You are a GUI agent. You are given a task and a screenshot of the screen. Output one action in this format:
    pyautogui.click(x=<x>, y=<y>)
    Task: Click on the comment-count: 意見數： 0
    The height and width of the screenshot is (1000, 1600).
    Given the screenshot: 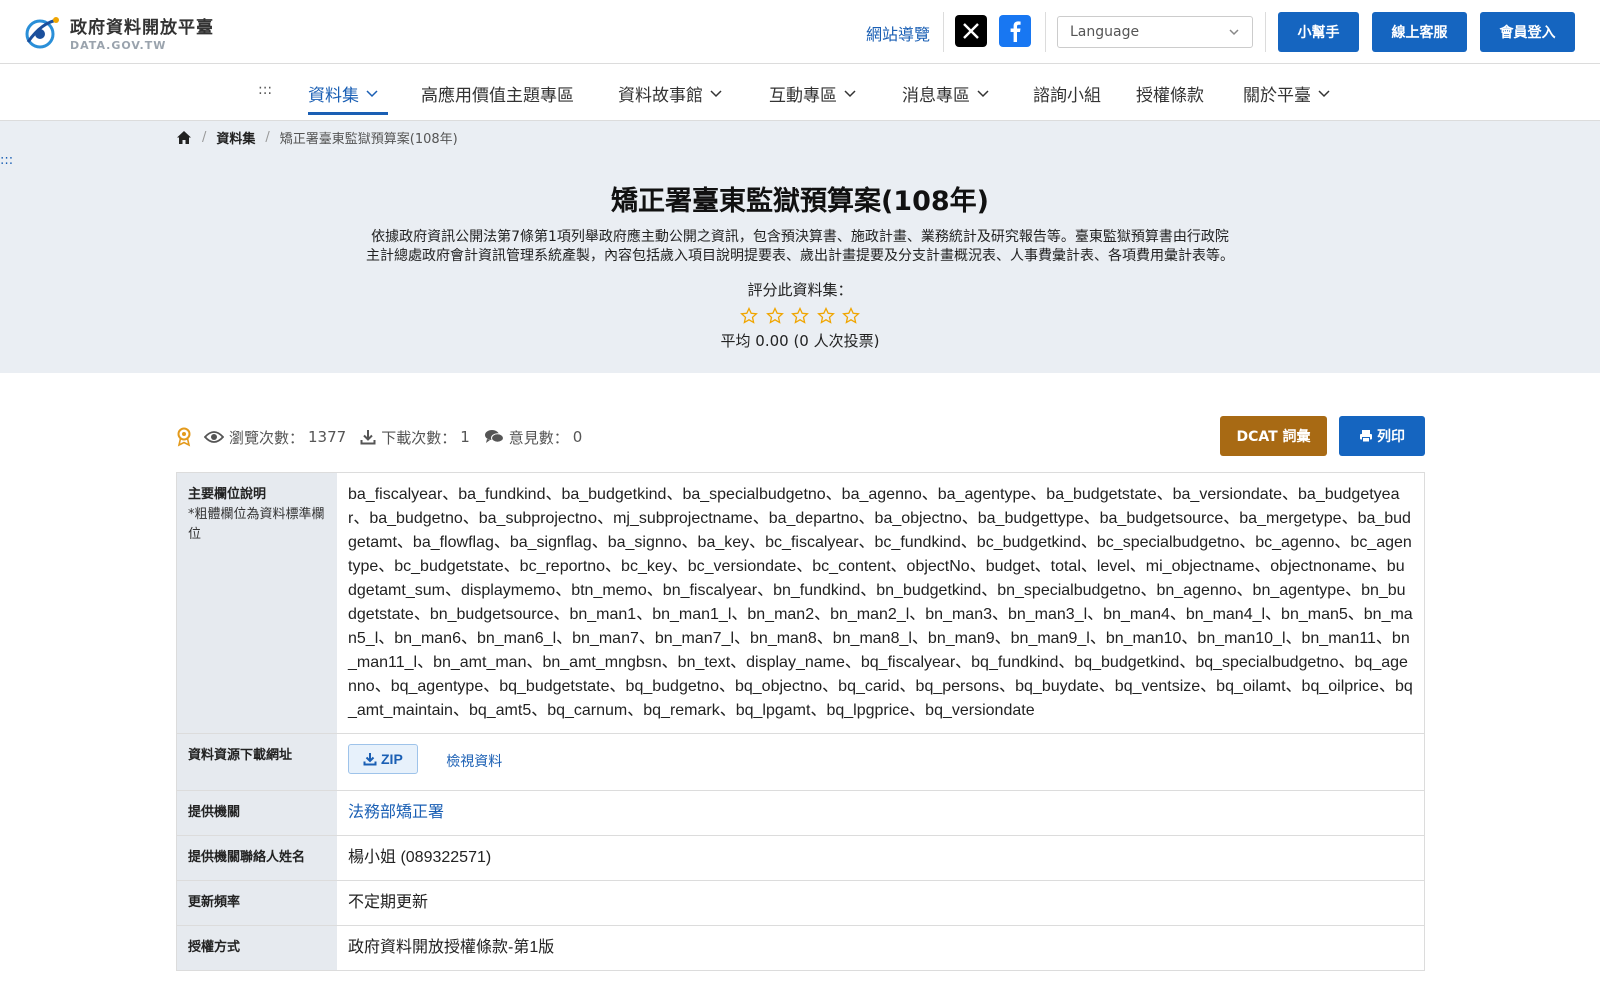 What is the action you would take?
    pyautogui.click(x=533, y=437)
    